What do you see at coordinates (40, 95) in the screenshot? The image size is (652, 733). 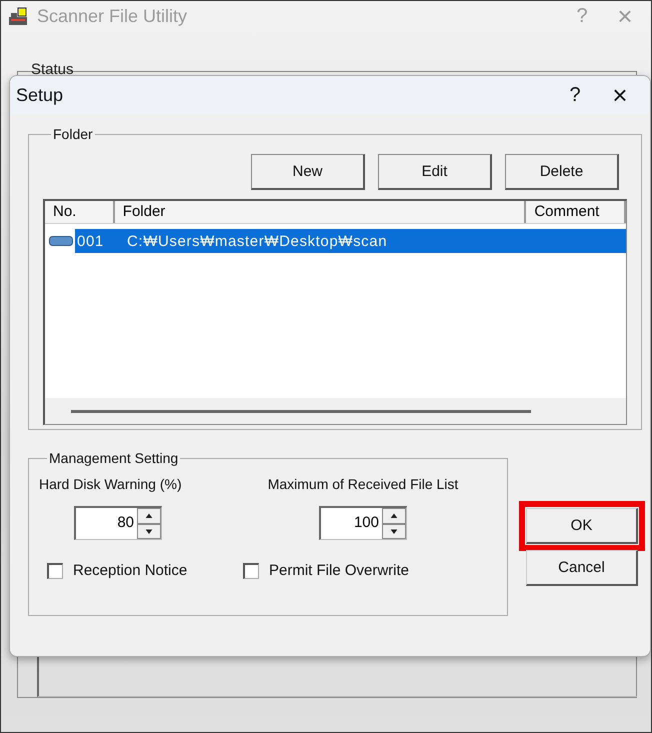 I see `dialog-title: Setup` at bounding box center [40, 95].